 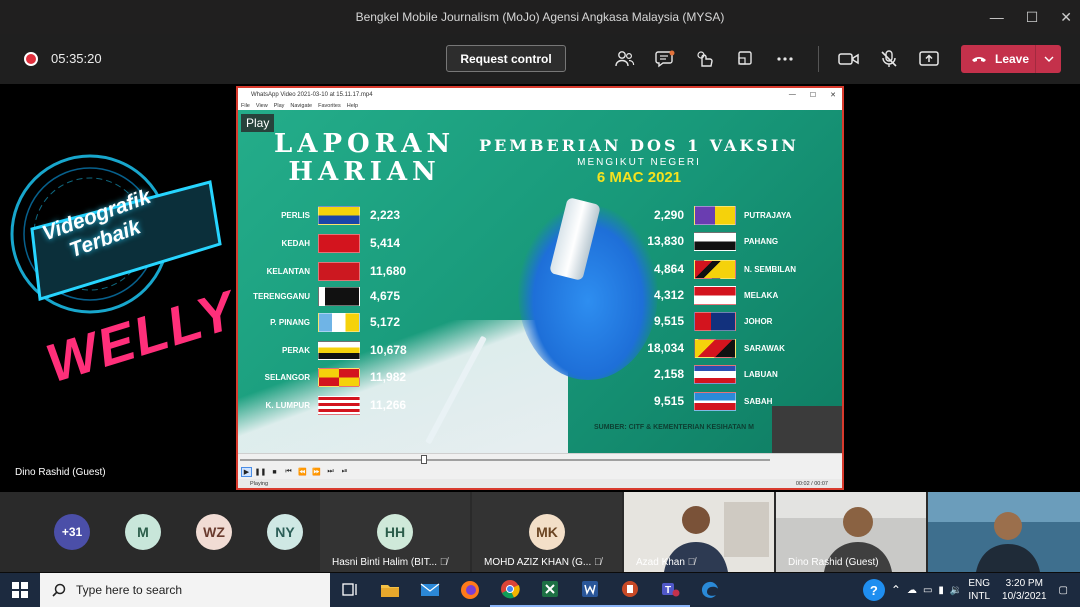 I want to click on player-minimize-icon: —, so click(x=792, y=94).